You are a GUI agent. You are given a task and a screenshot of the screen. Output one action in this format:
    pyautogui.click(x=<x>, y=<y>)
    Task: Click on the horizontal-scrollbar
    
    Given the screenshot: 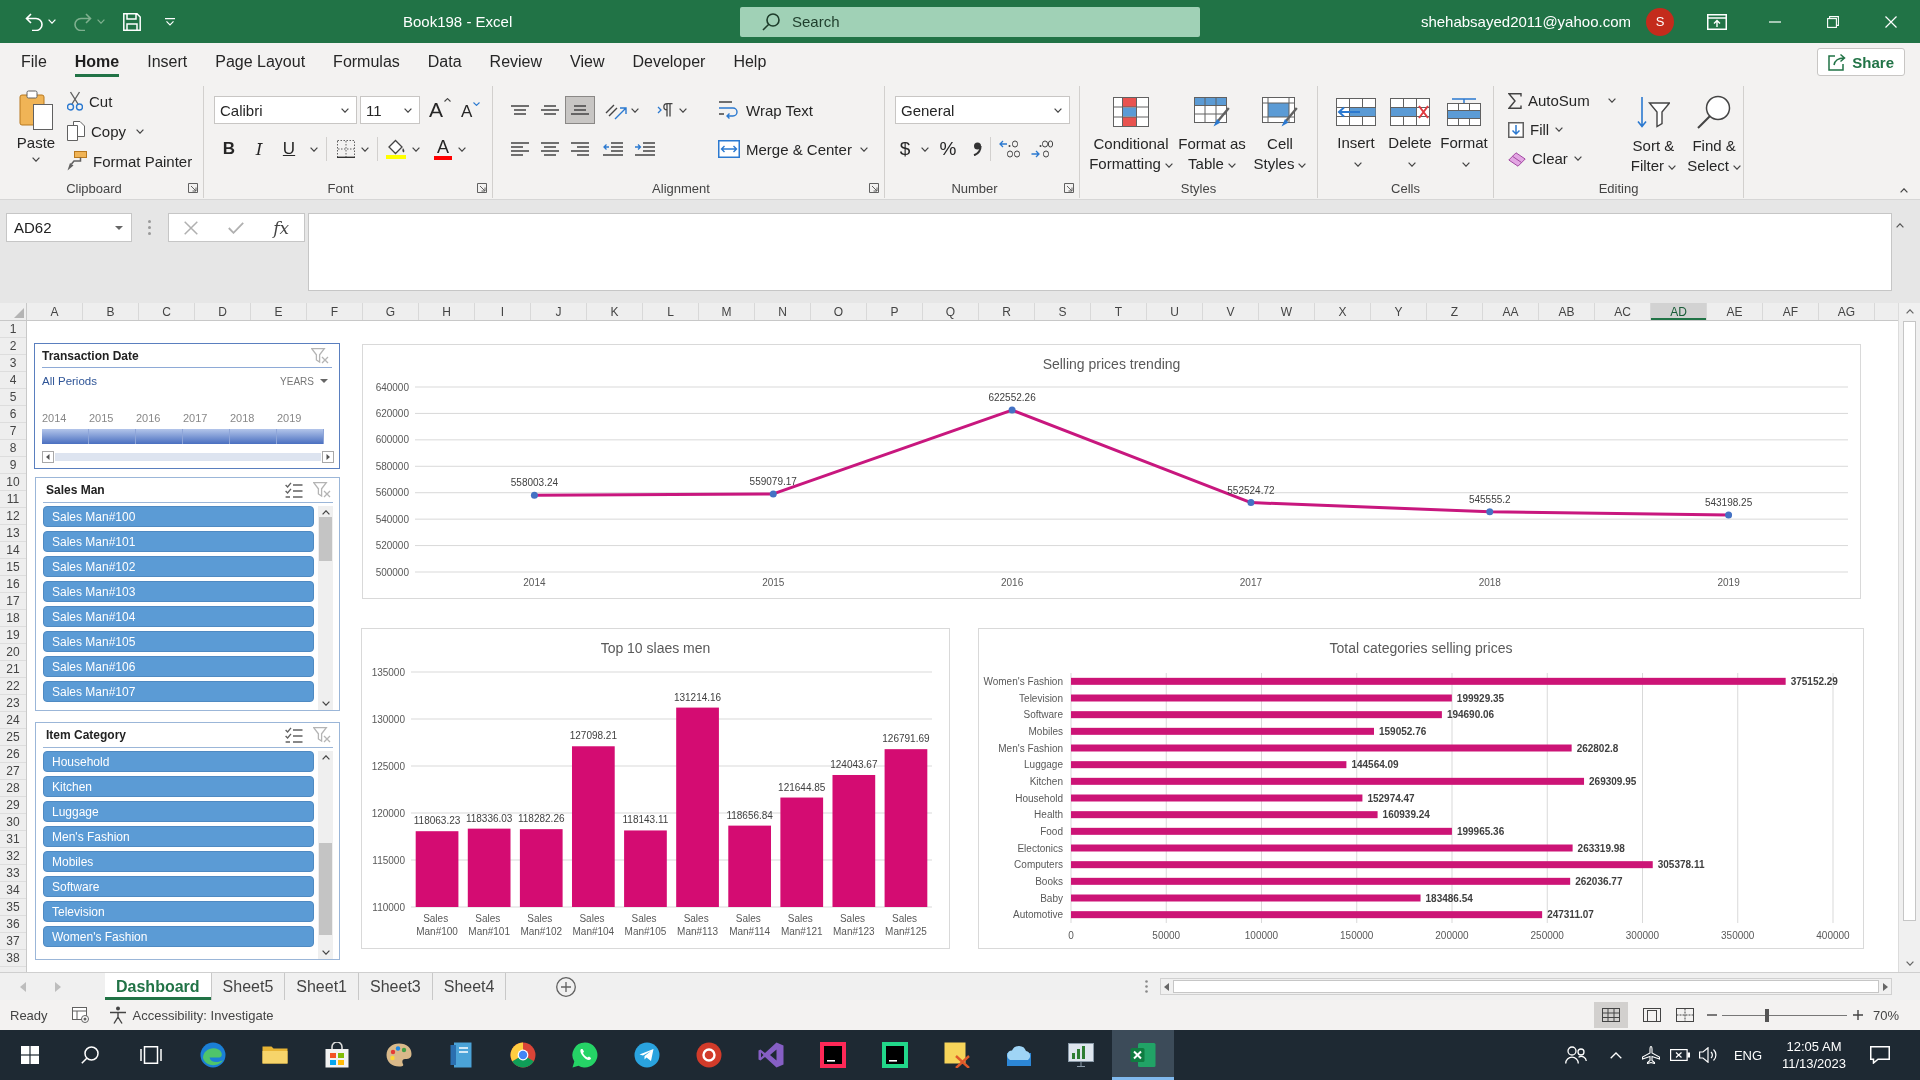 What is the action you would take?
    pyautogui.click(x=1526, y=986)
    